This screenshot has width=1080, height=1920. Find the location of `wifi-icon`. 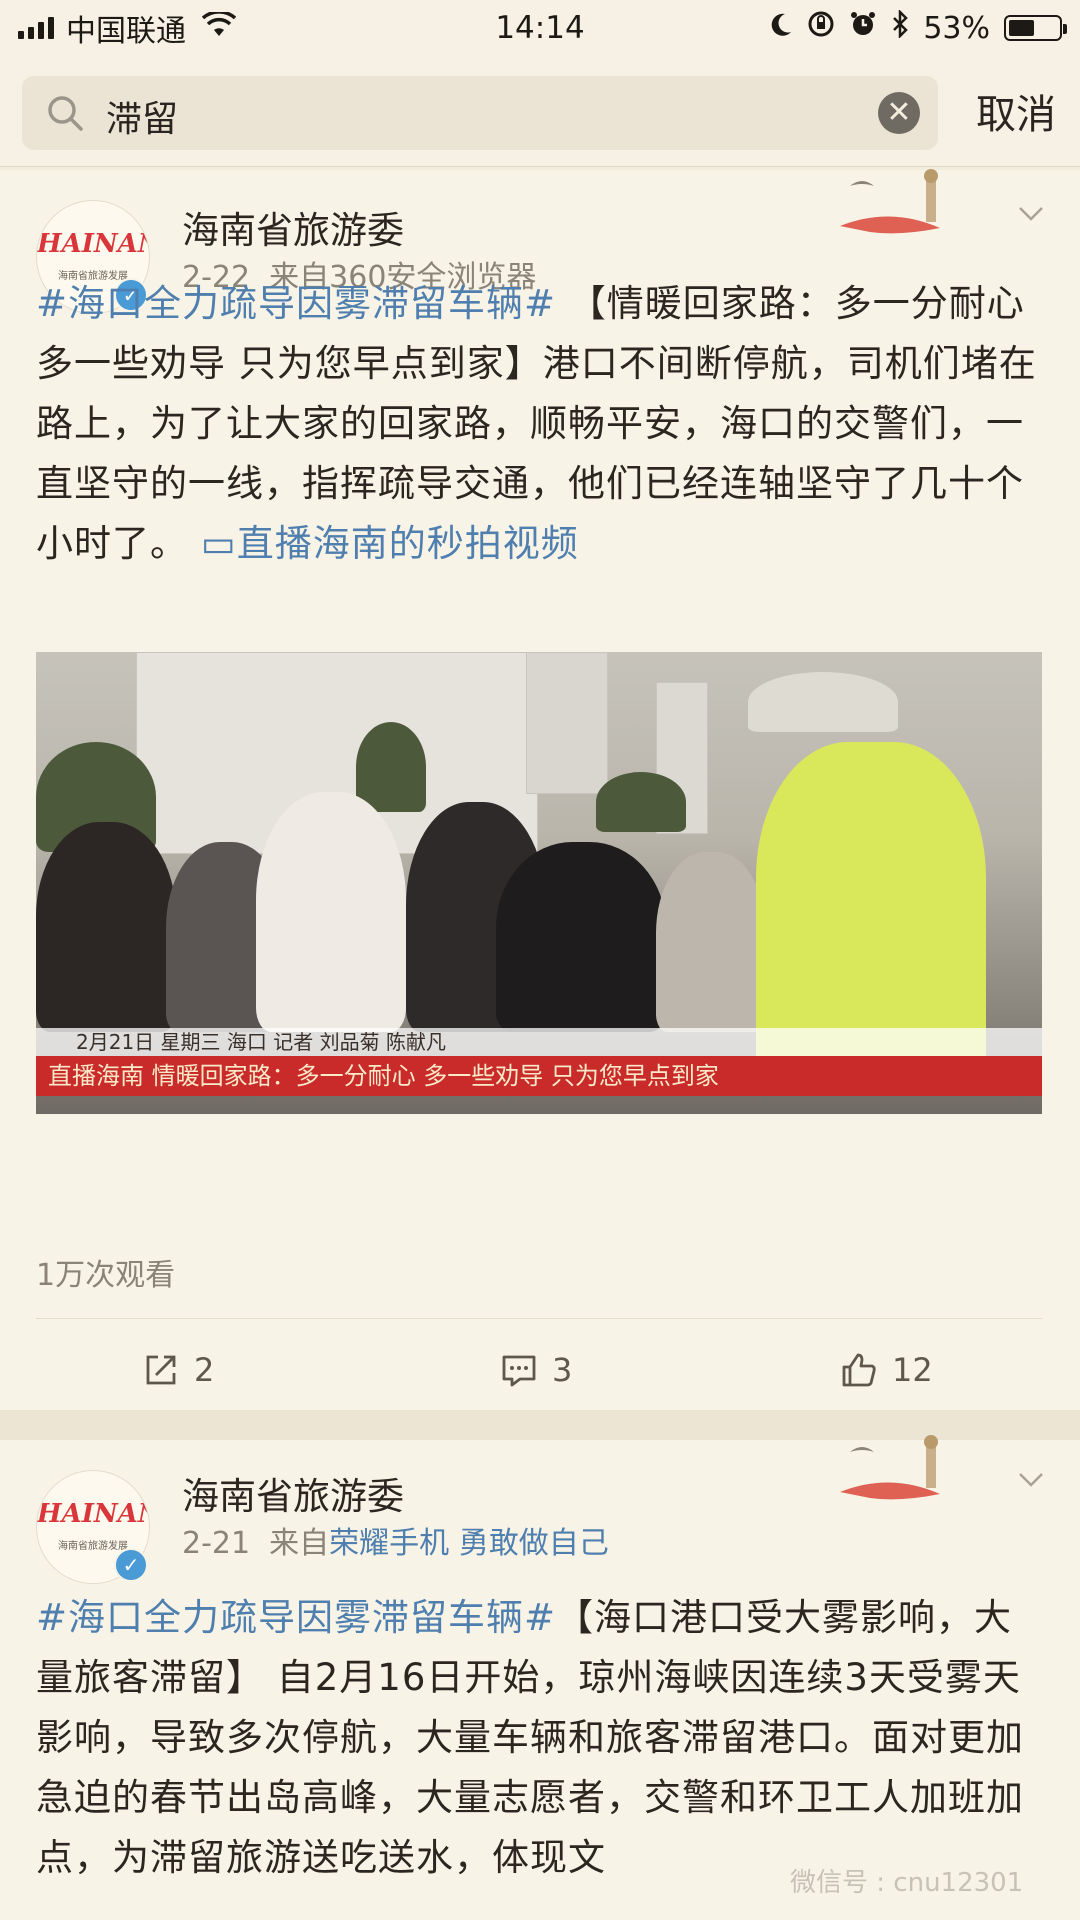

wifi-icon is located at coordinates (219, 27).